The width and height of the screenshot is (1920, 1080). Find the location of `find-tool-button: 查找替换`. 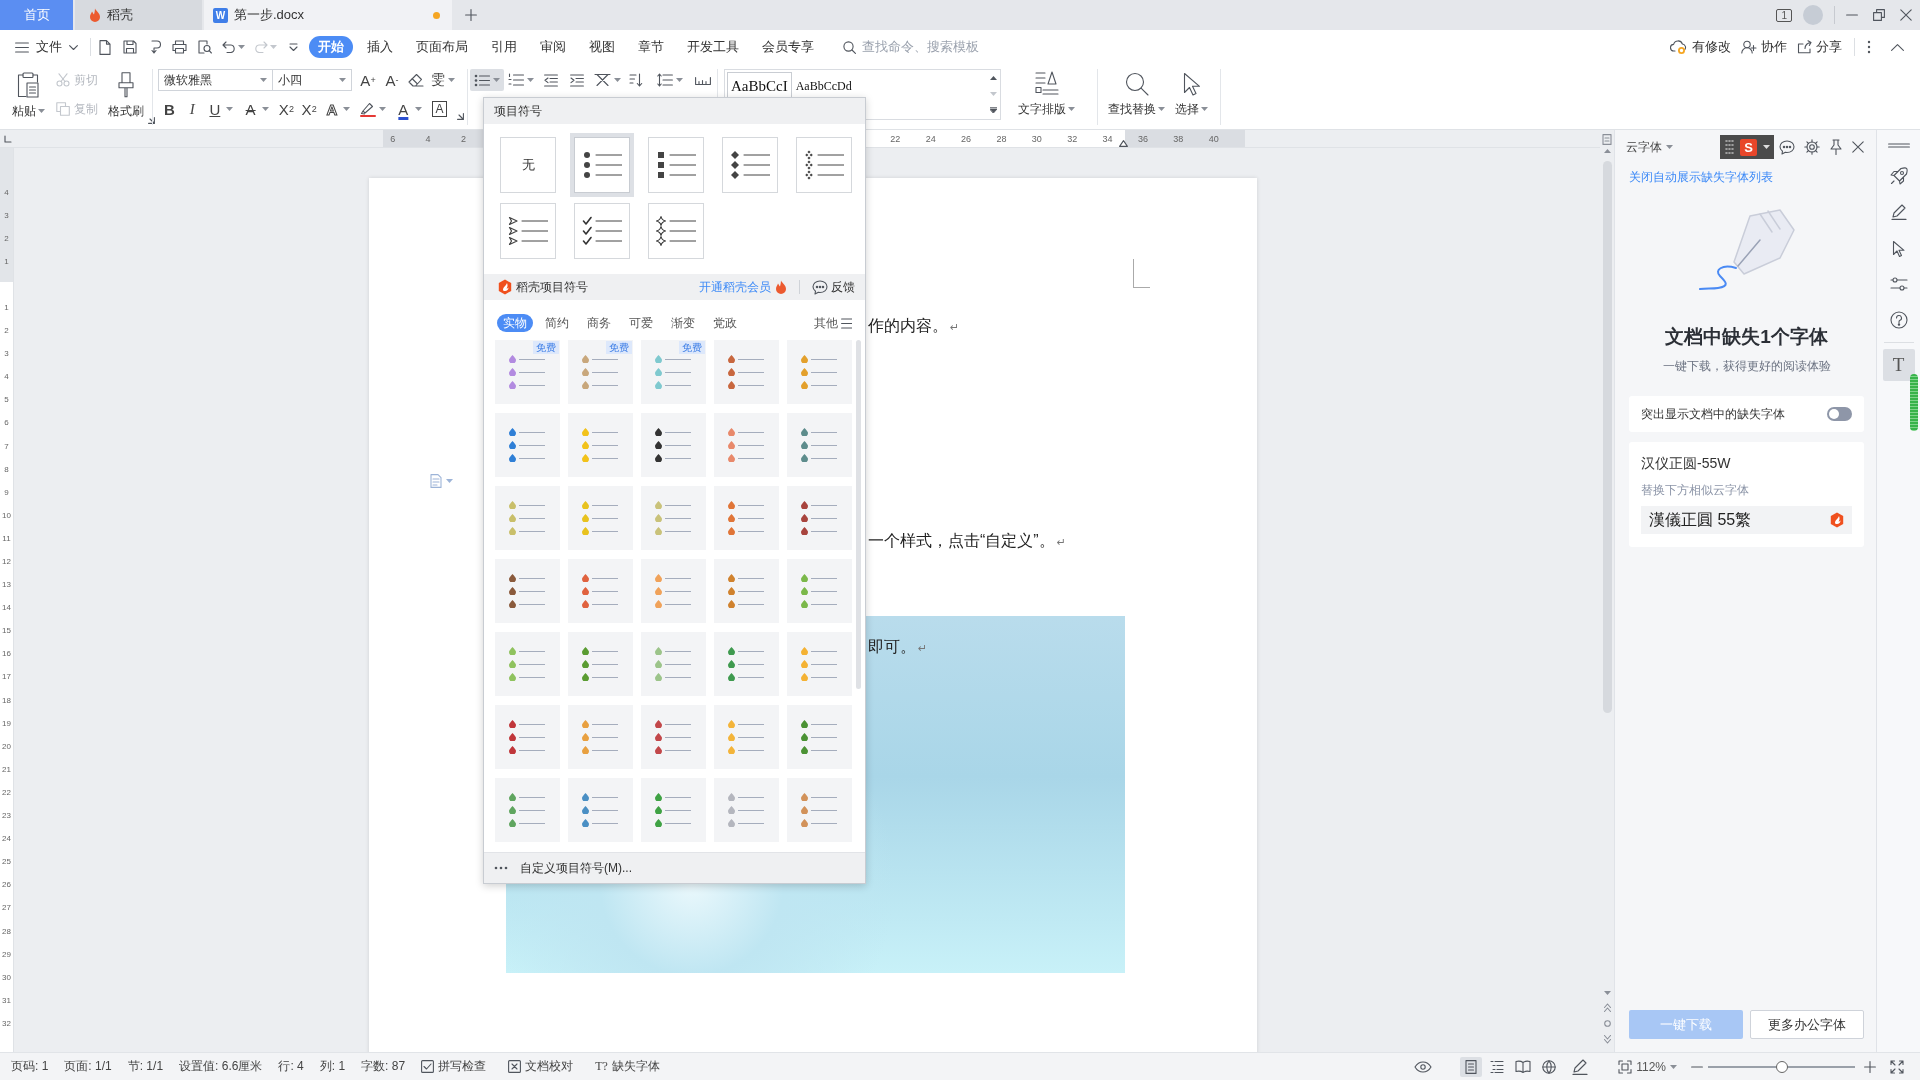

find-tool-button: 查找替换 is located at coordinates (1136, 109).